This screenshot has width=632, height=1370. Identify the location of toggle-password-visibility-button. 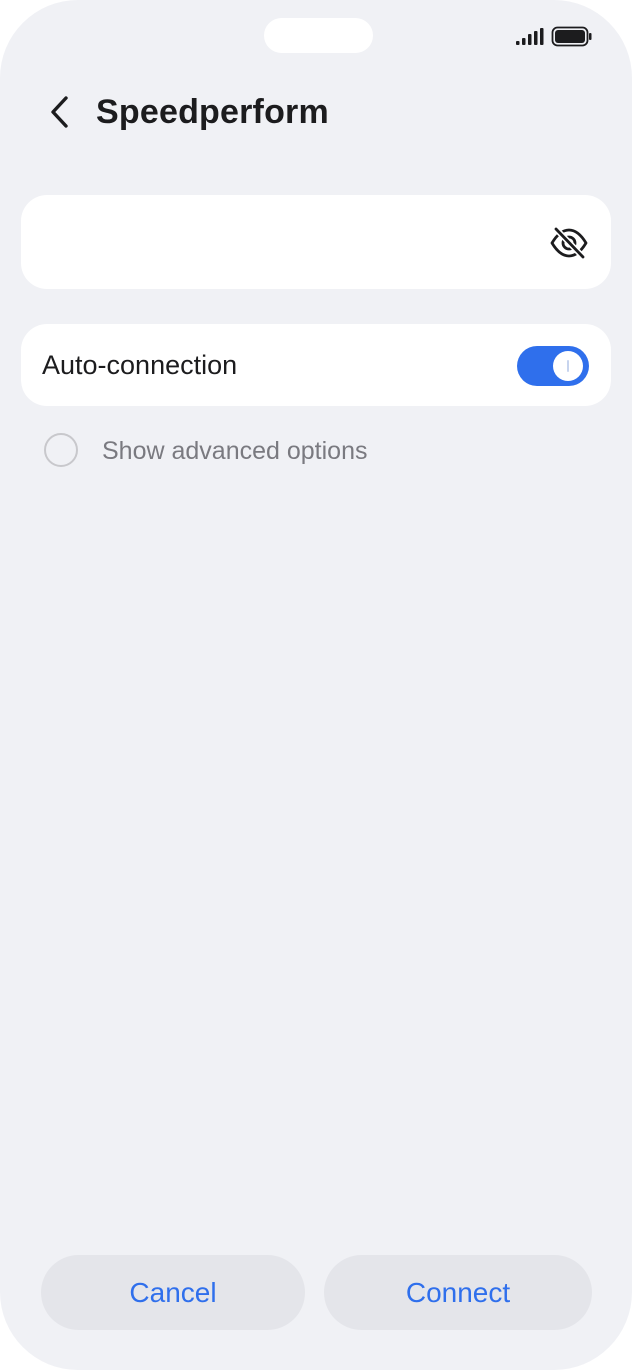
(569, 243).